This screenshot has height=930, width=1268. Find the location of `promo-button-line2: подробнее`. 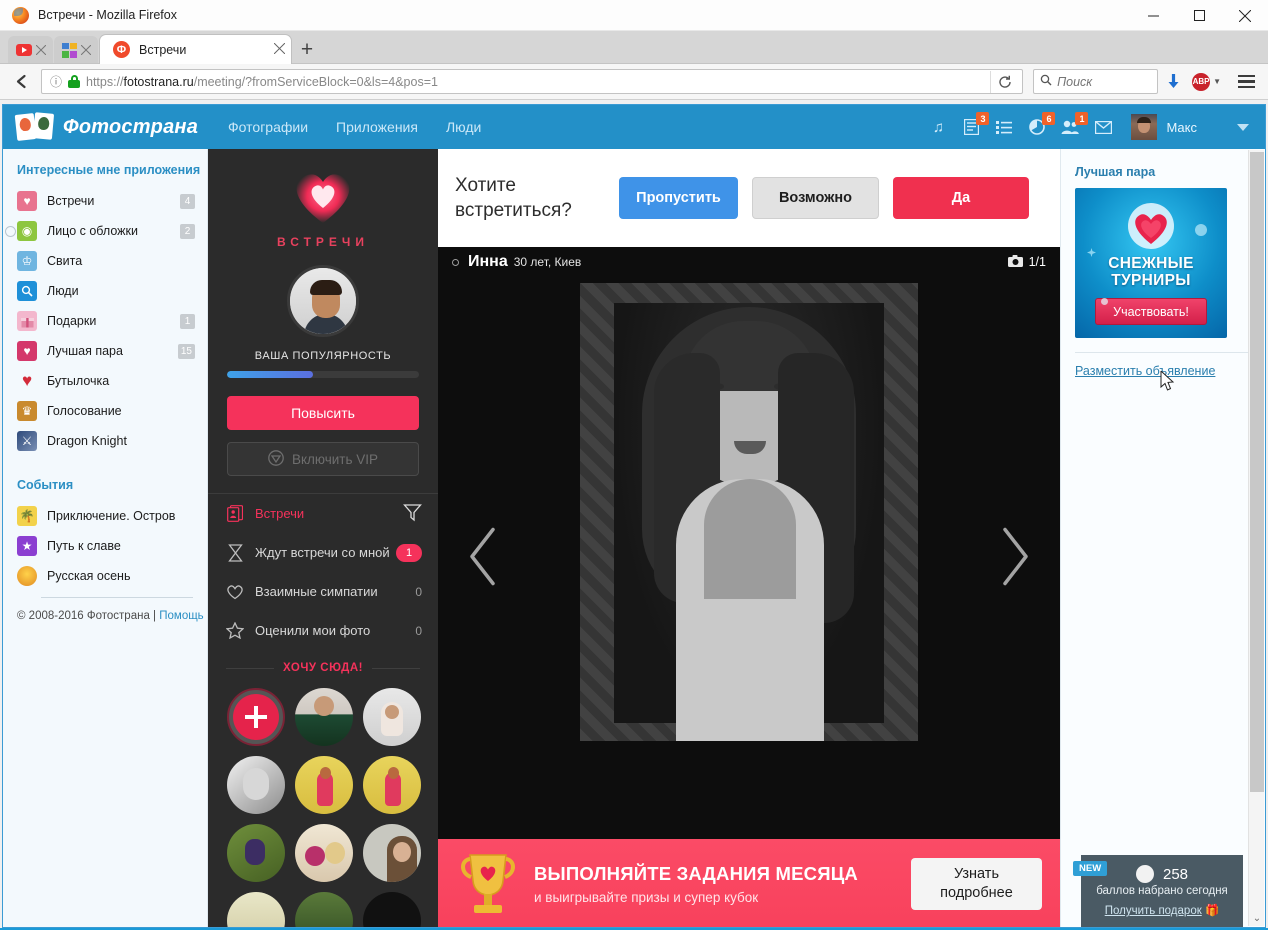

promo-button-line2: подробнее is located at coordinates (976, 893).